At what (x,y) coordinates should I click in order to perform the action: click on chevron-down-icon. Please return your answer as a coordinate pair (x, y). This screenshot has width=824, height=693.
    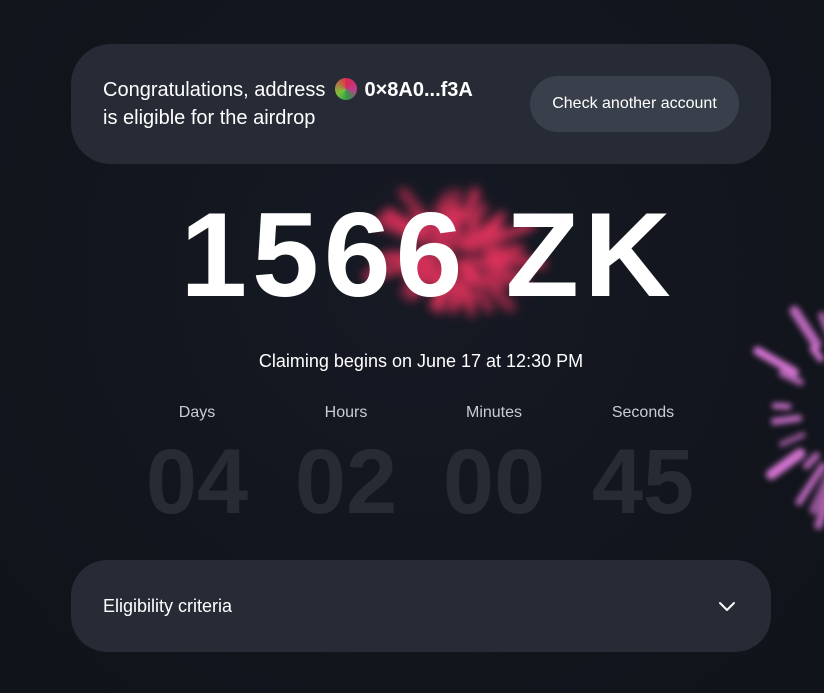
    Looking at the image, I should click on (727, 606).